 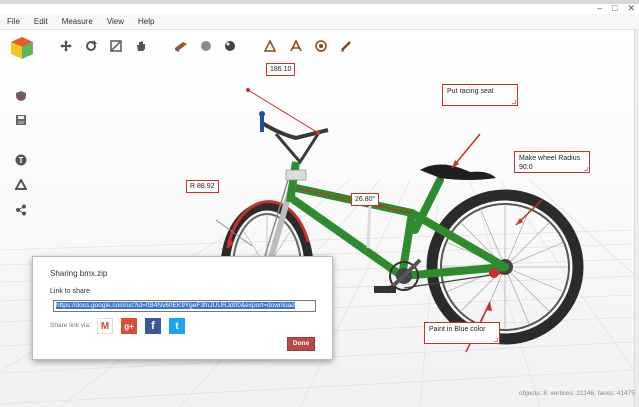 I want to click on google-plus-icon: g+, so click(x=129, y=326).